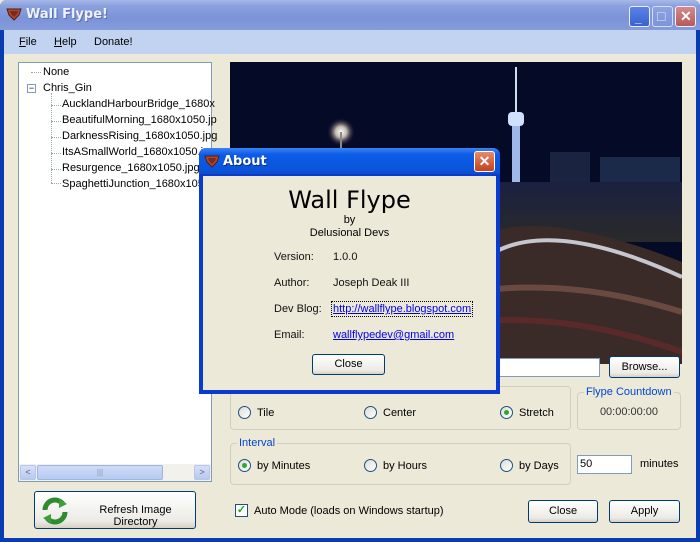 This screenshot has height=542, width=700. I want to click on format-stretch-label: Stretch, so click(536, 412).